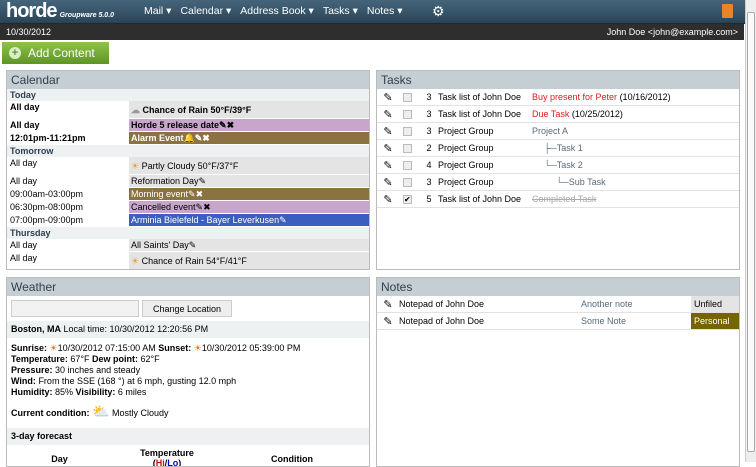 The image size is (756, 467). I want to click on calendar-event-row: All day Reformation Day✎, so click(188, 181).